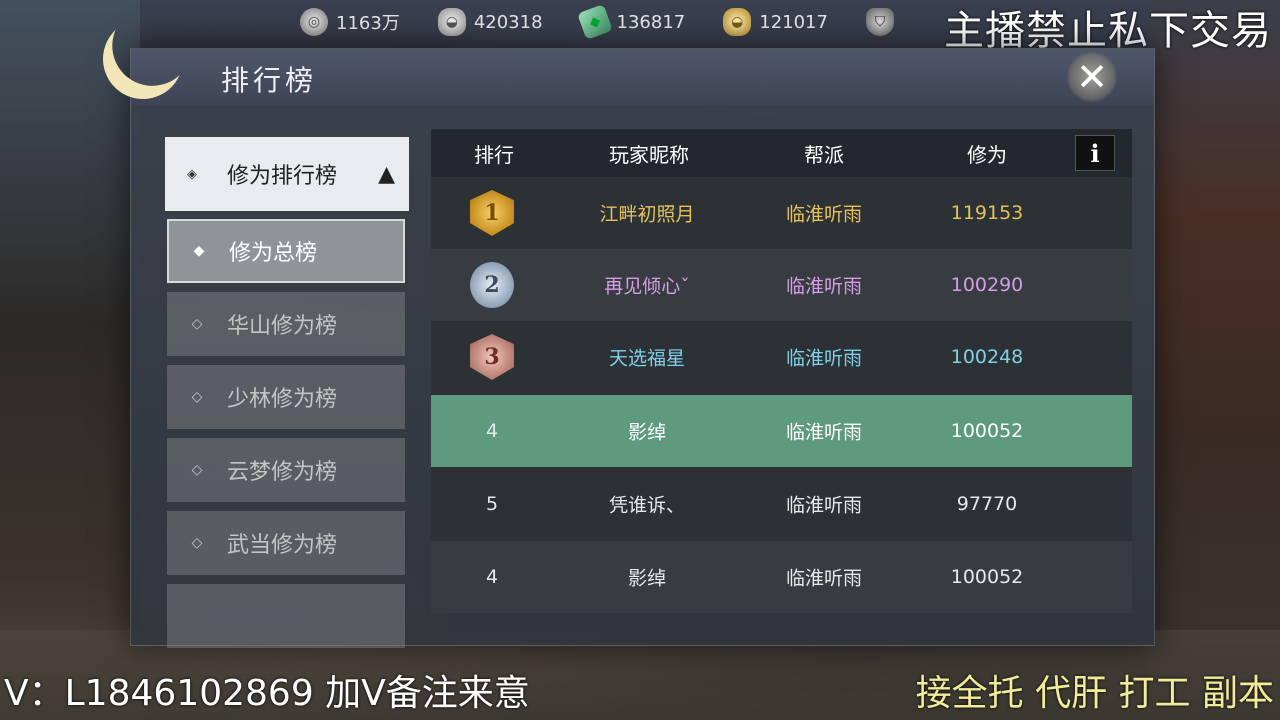 The height and width of the screenshot is (720, 1280). Describe the element at coordinates (987, 504) in the screenshot. I see `score-value: 97770` at that location.